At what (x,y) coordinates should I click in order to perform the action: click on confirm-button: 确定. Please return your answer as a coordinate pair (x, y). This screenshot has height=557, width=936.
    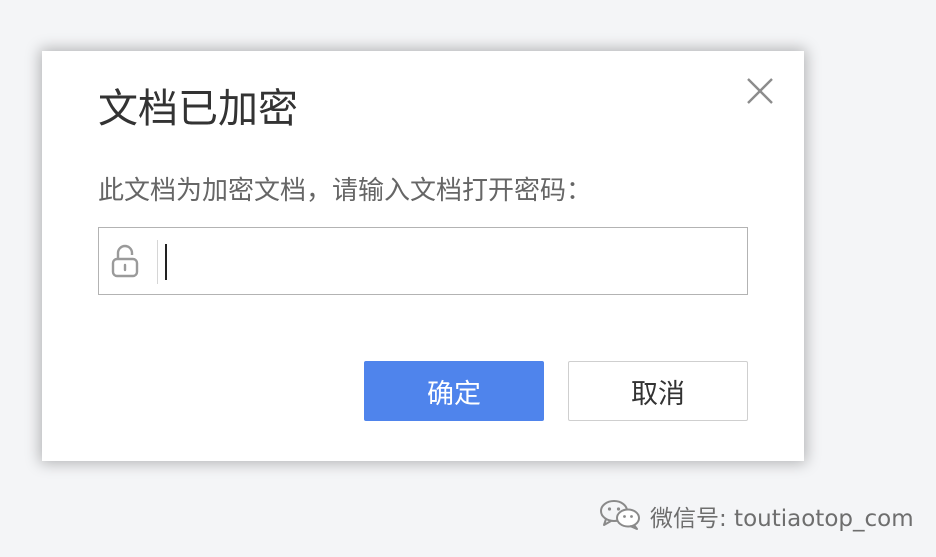
    Looking at the image, I should click on (454, 391).